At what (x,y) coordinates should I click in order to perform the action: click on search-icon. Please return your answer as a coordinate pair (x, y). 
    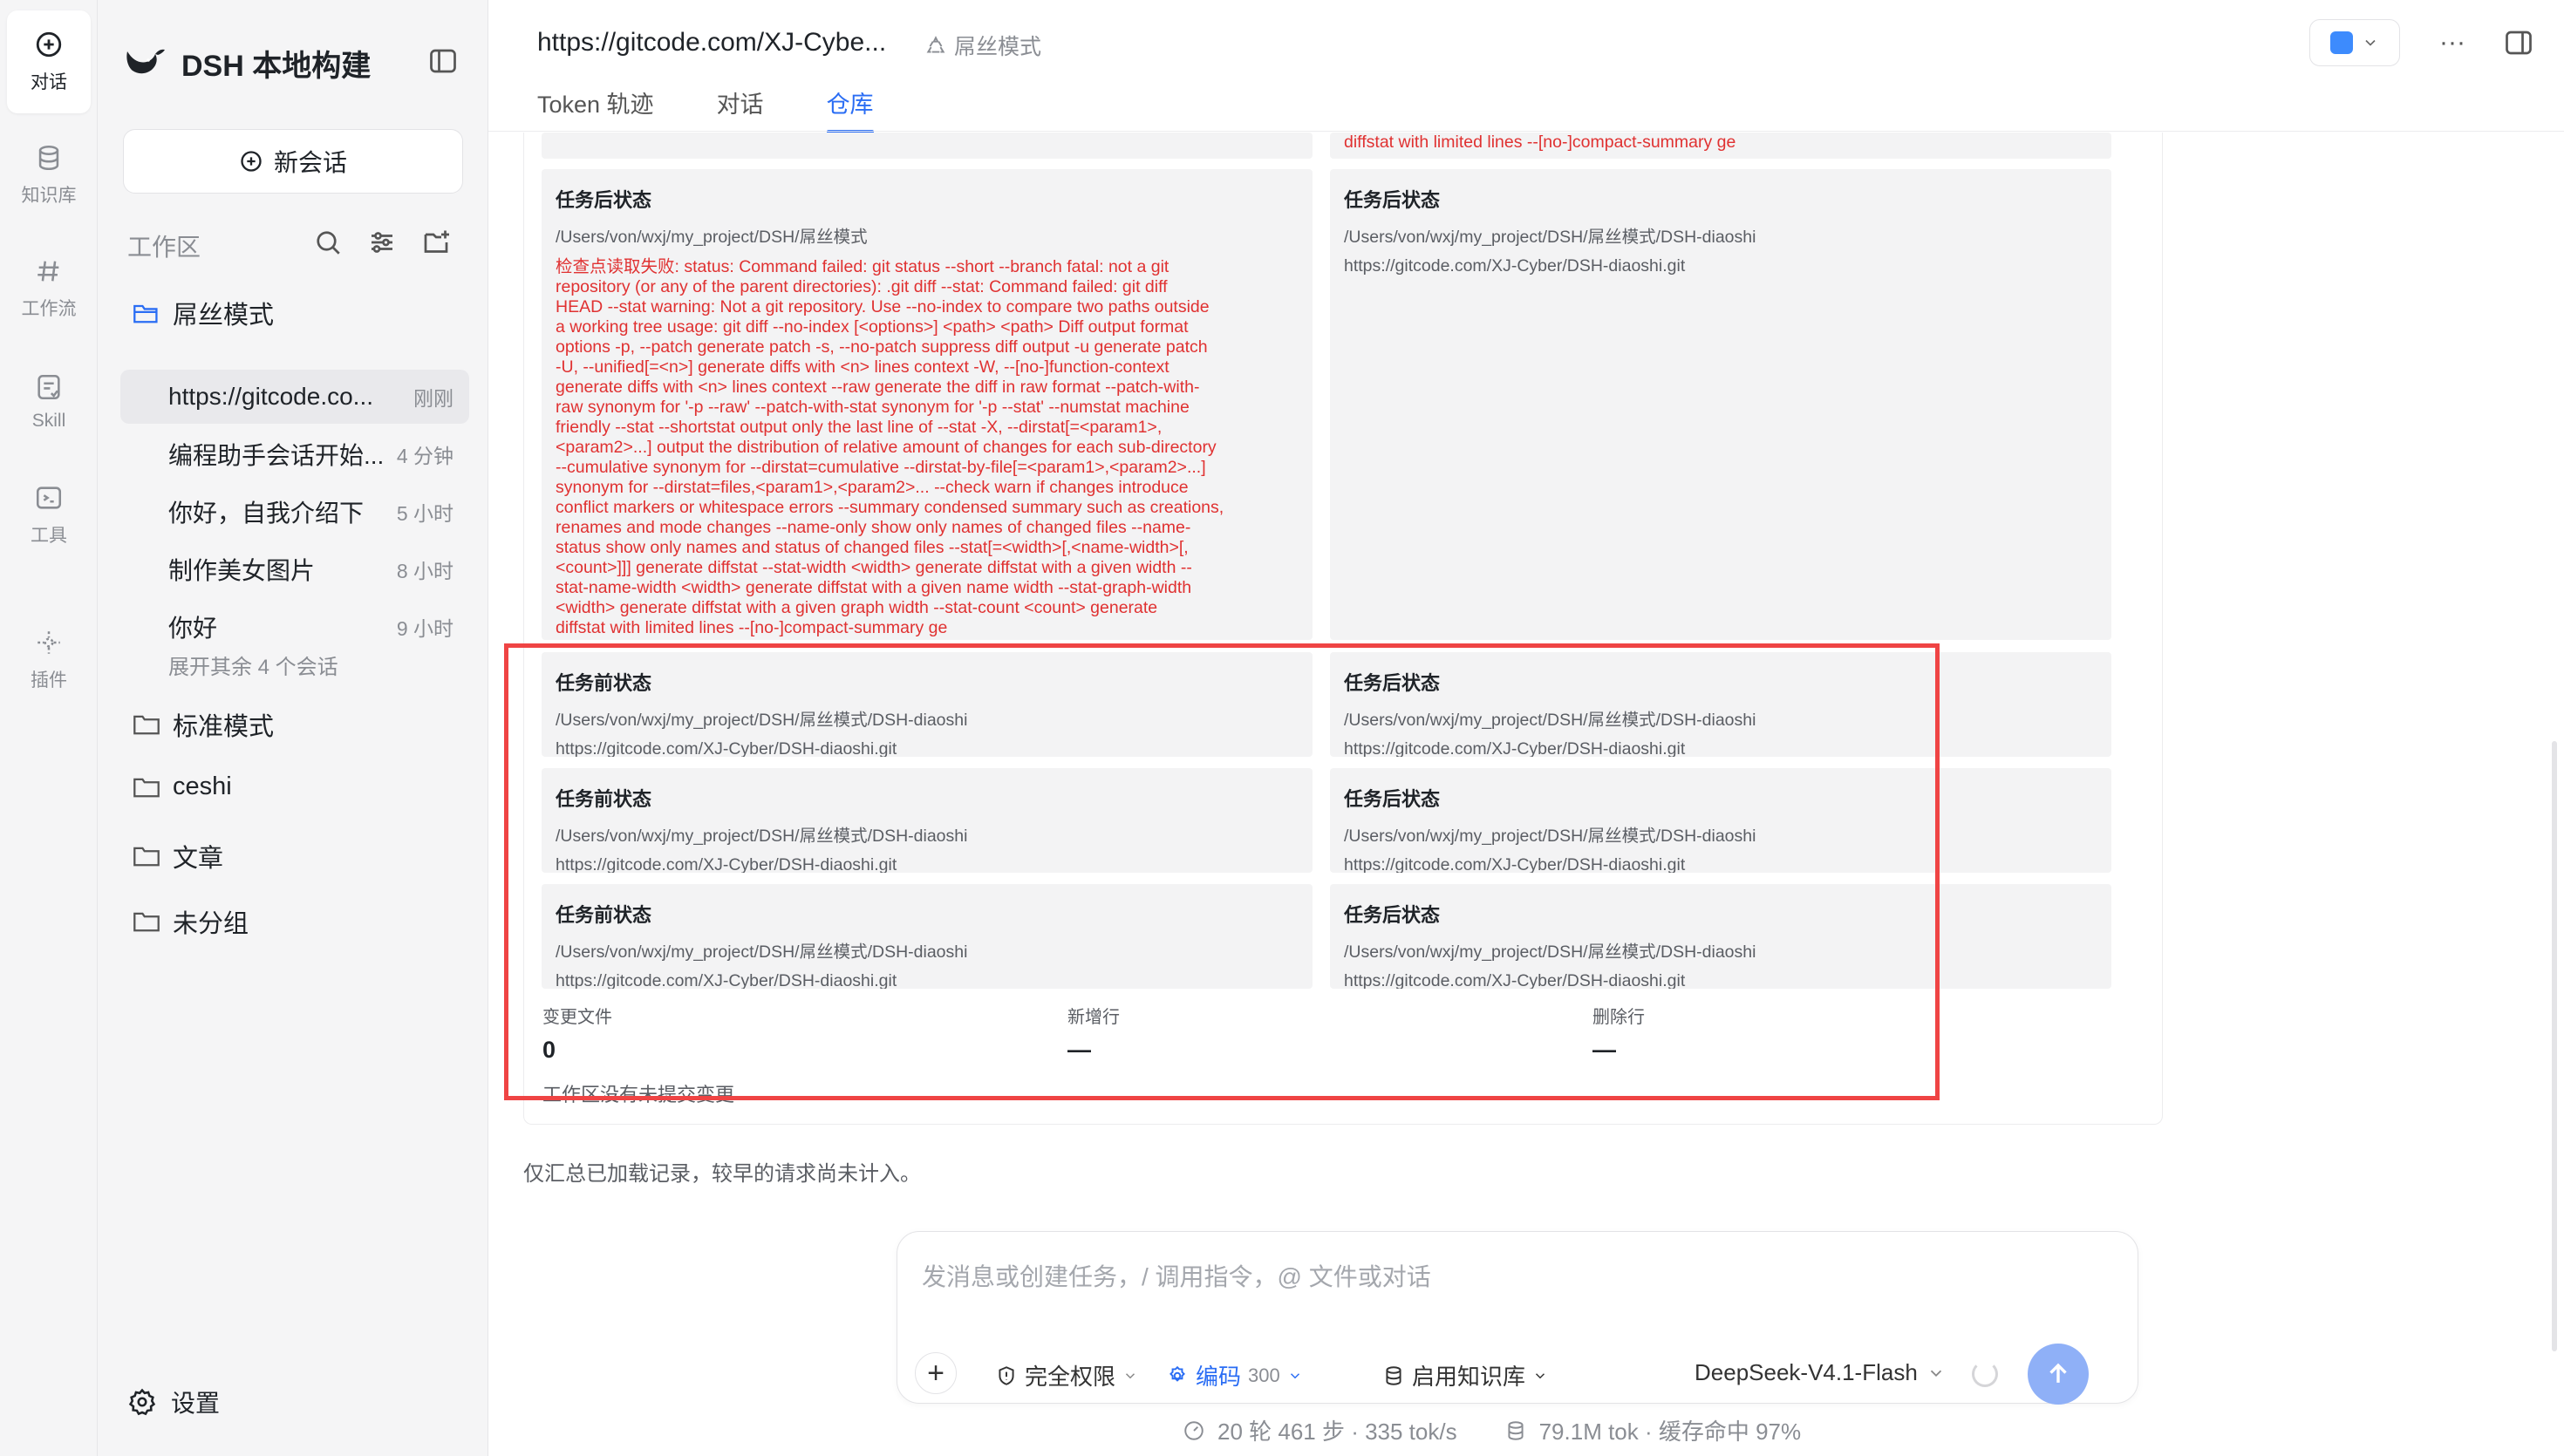
    Looking at the image, I should click on (328, 242).